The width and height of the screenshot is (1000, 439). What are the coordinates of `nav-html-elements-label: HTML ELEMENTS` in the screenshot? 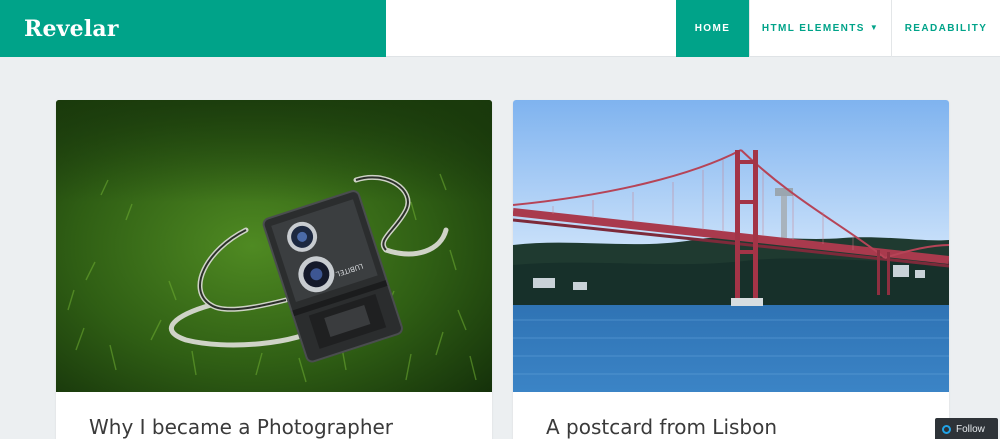 It's located at (813, 28).